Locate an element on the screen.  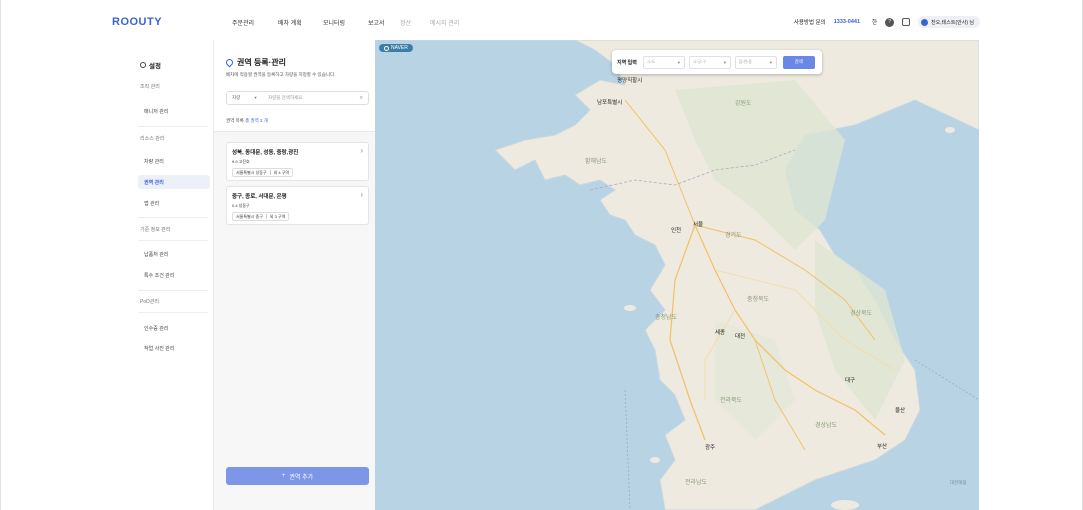
map-label: 충청남도 is located at coordinates (666, 318).